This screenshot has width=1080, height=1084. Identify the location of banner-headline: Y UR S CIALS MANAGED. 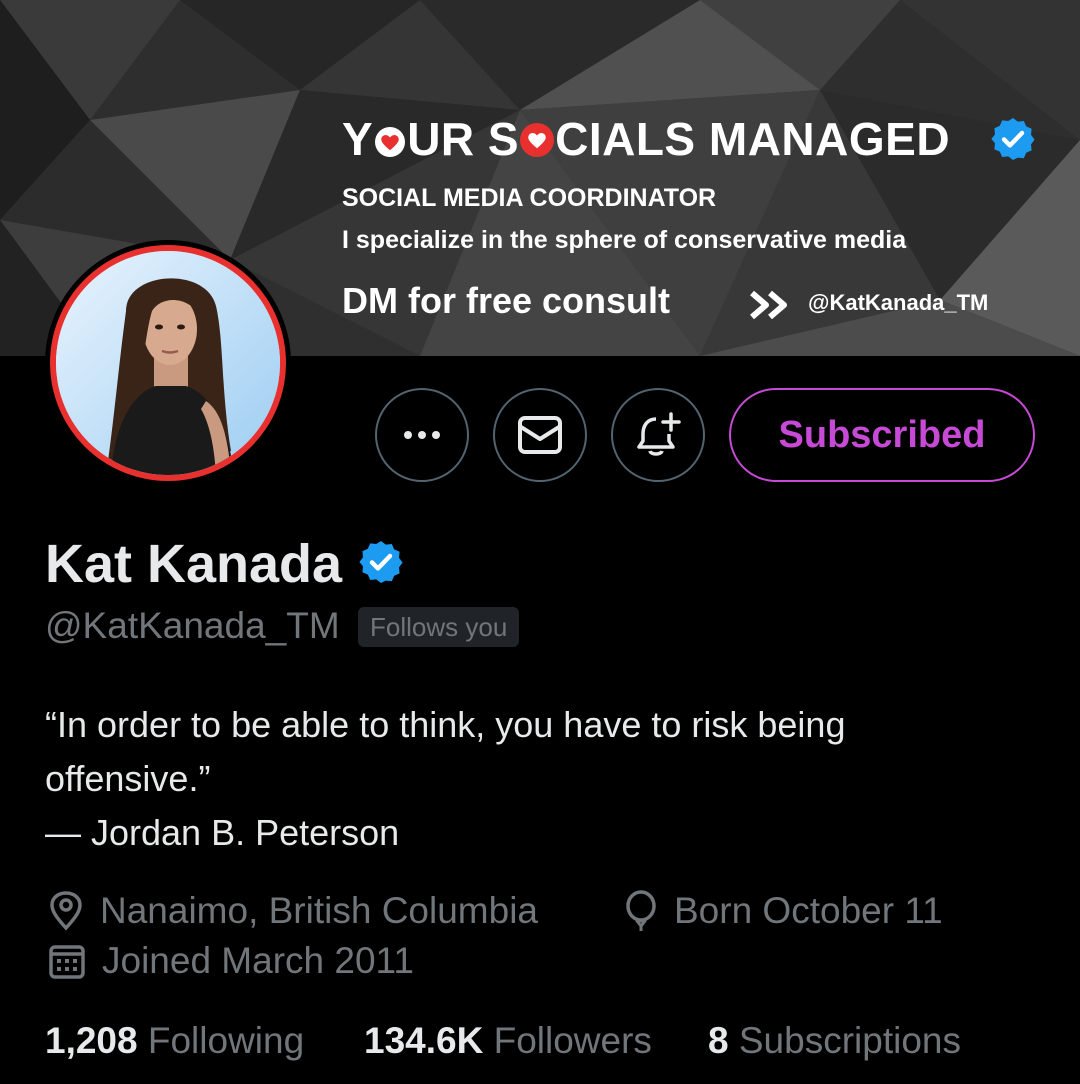
(646, 139).